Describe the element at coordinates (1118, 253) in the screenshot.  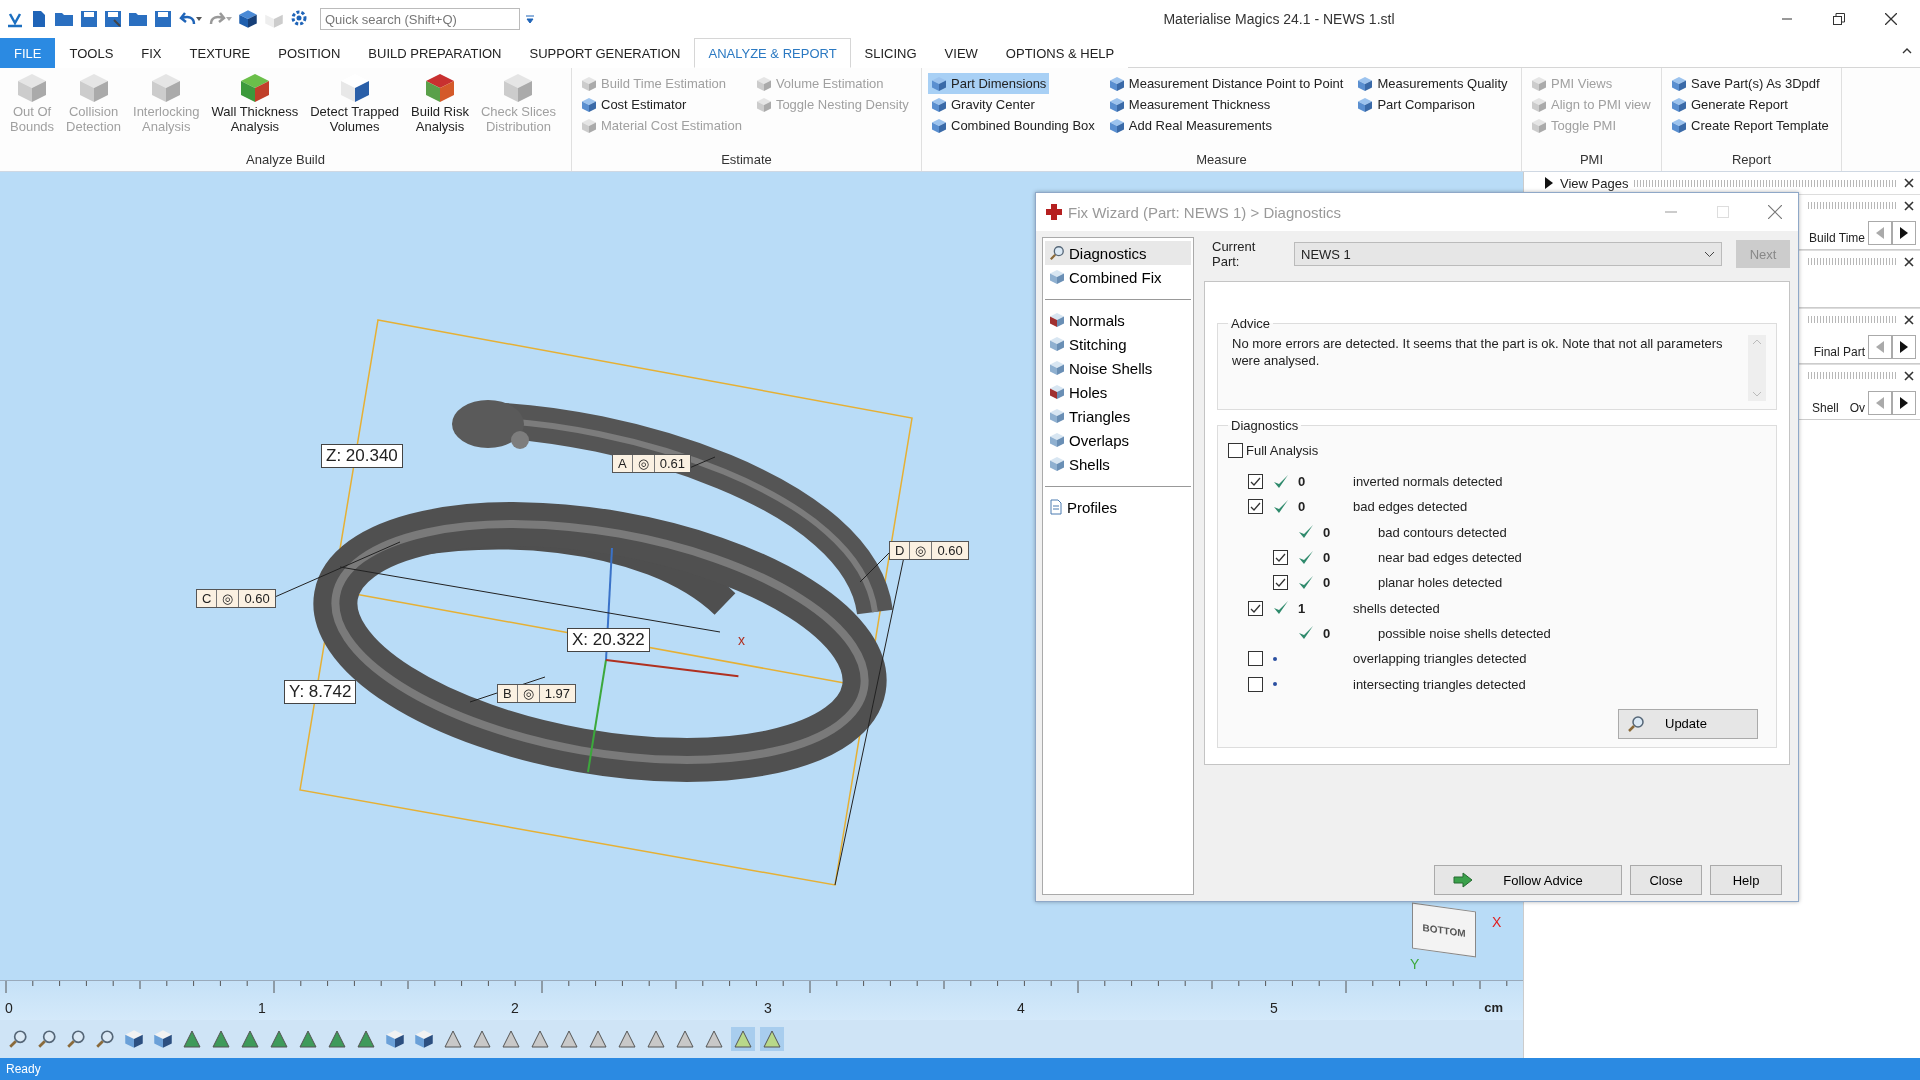
I see `nav-item: Diagnostics` at that location.